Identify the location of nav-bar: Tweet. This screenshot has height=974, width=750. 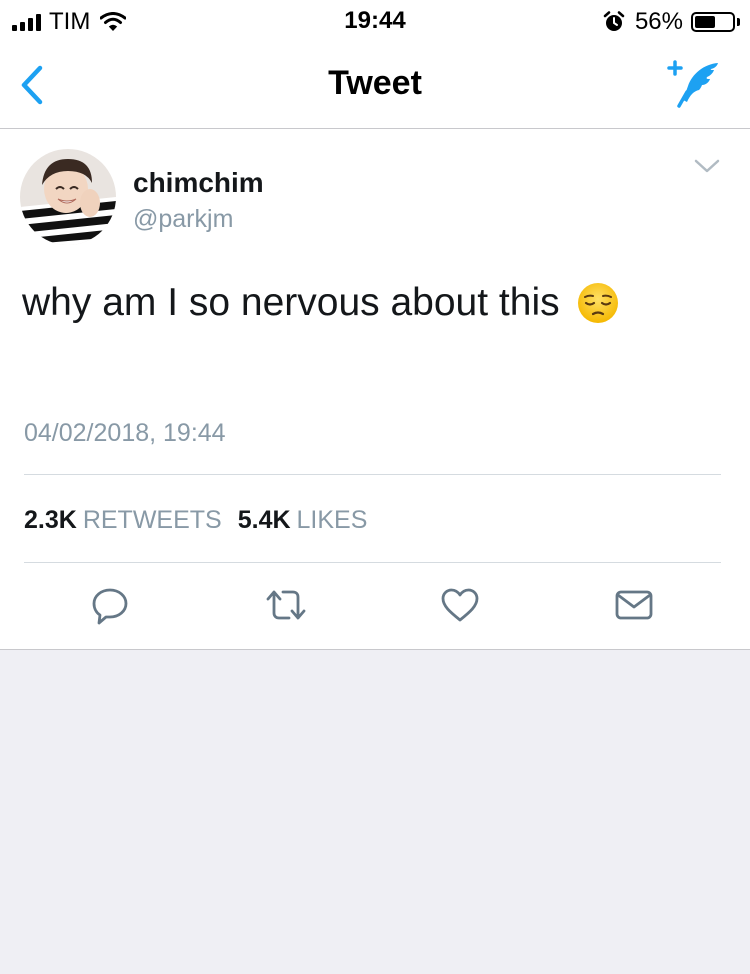
(375, 85).